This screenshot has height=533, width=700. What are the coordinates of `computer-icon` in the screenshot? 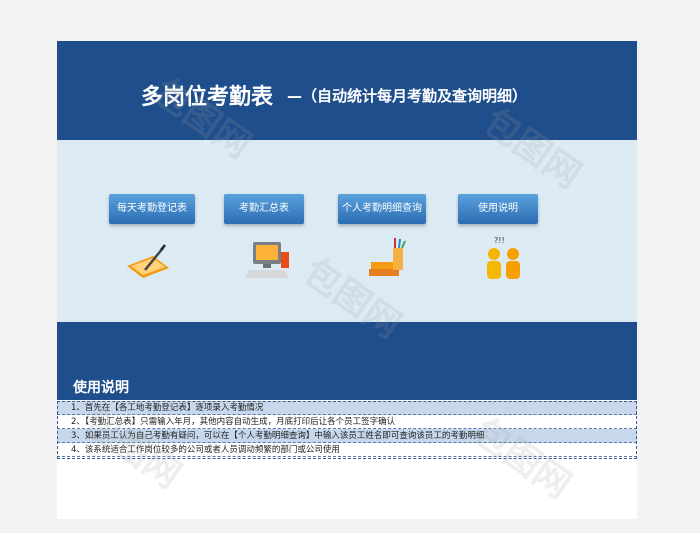 It's located at (268, 260).